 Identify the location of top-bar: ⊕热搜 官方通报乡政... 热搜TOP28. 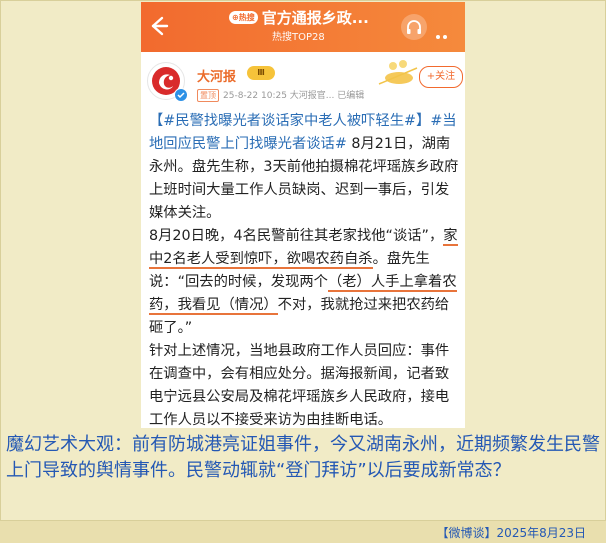
(303, 30).